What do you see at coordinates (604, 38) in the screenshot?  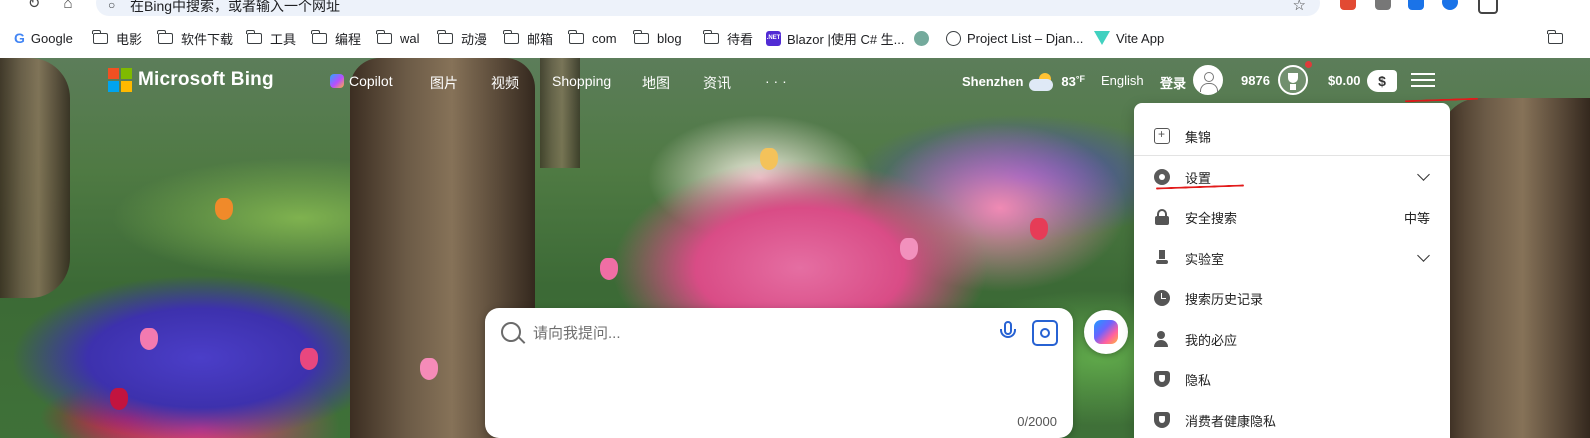 I see `bookmark-label: com` at bounding box center [604, 38].